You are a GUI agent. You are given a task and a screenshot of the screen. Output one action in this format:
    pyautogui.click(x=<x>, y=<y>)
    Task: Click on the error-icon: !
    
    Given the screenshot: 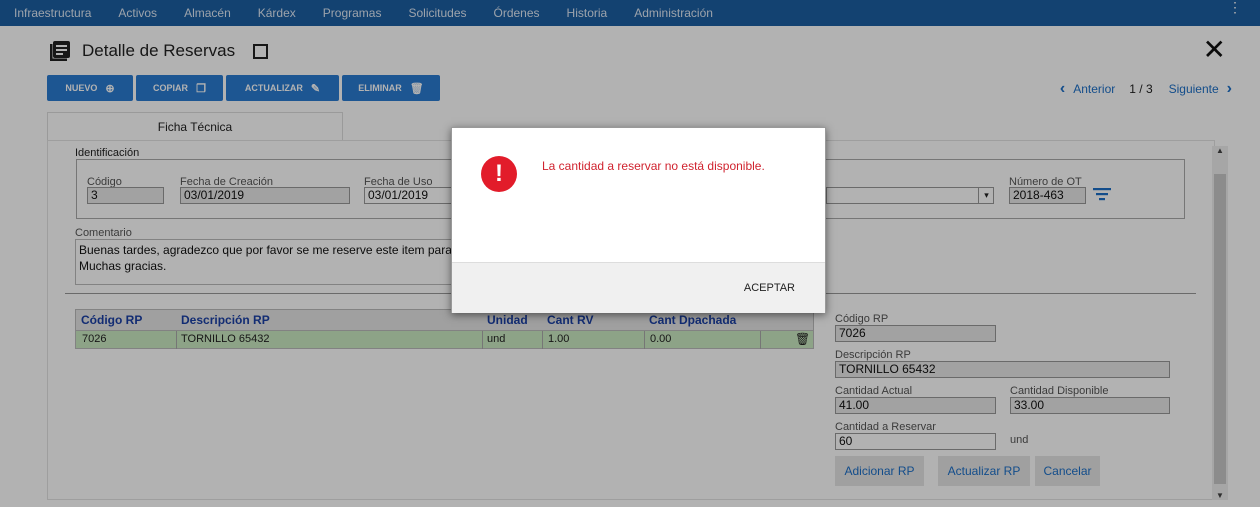 What is the action you would take?
    pyautogui.click(x=499, y=174)
    